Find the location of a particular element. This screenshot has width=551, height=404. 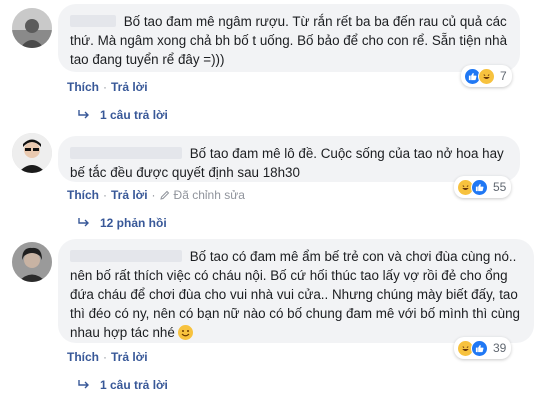

reaction-summary: 39 is located at coordinates (483, 348).